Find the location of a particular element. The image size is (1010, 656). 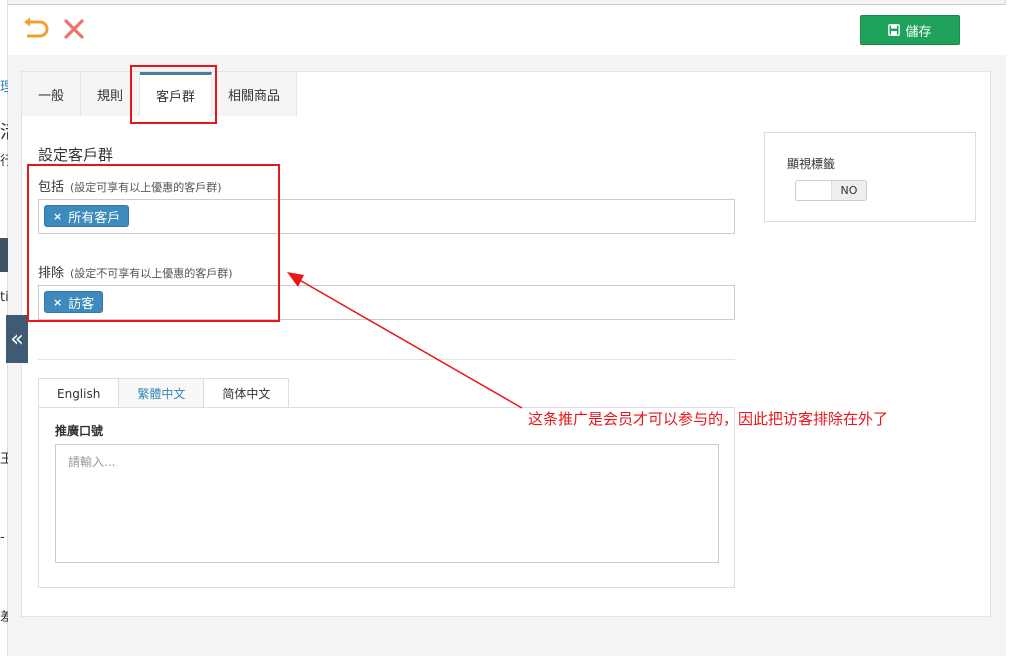

bg-fragment: 王 is located at coordinates (4, 459).